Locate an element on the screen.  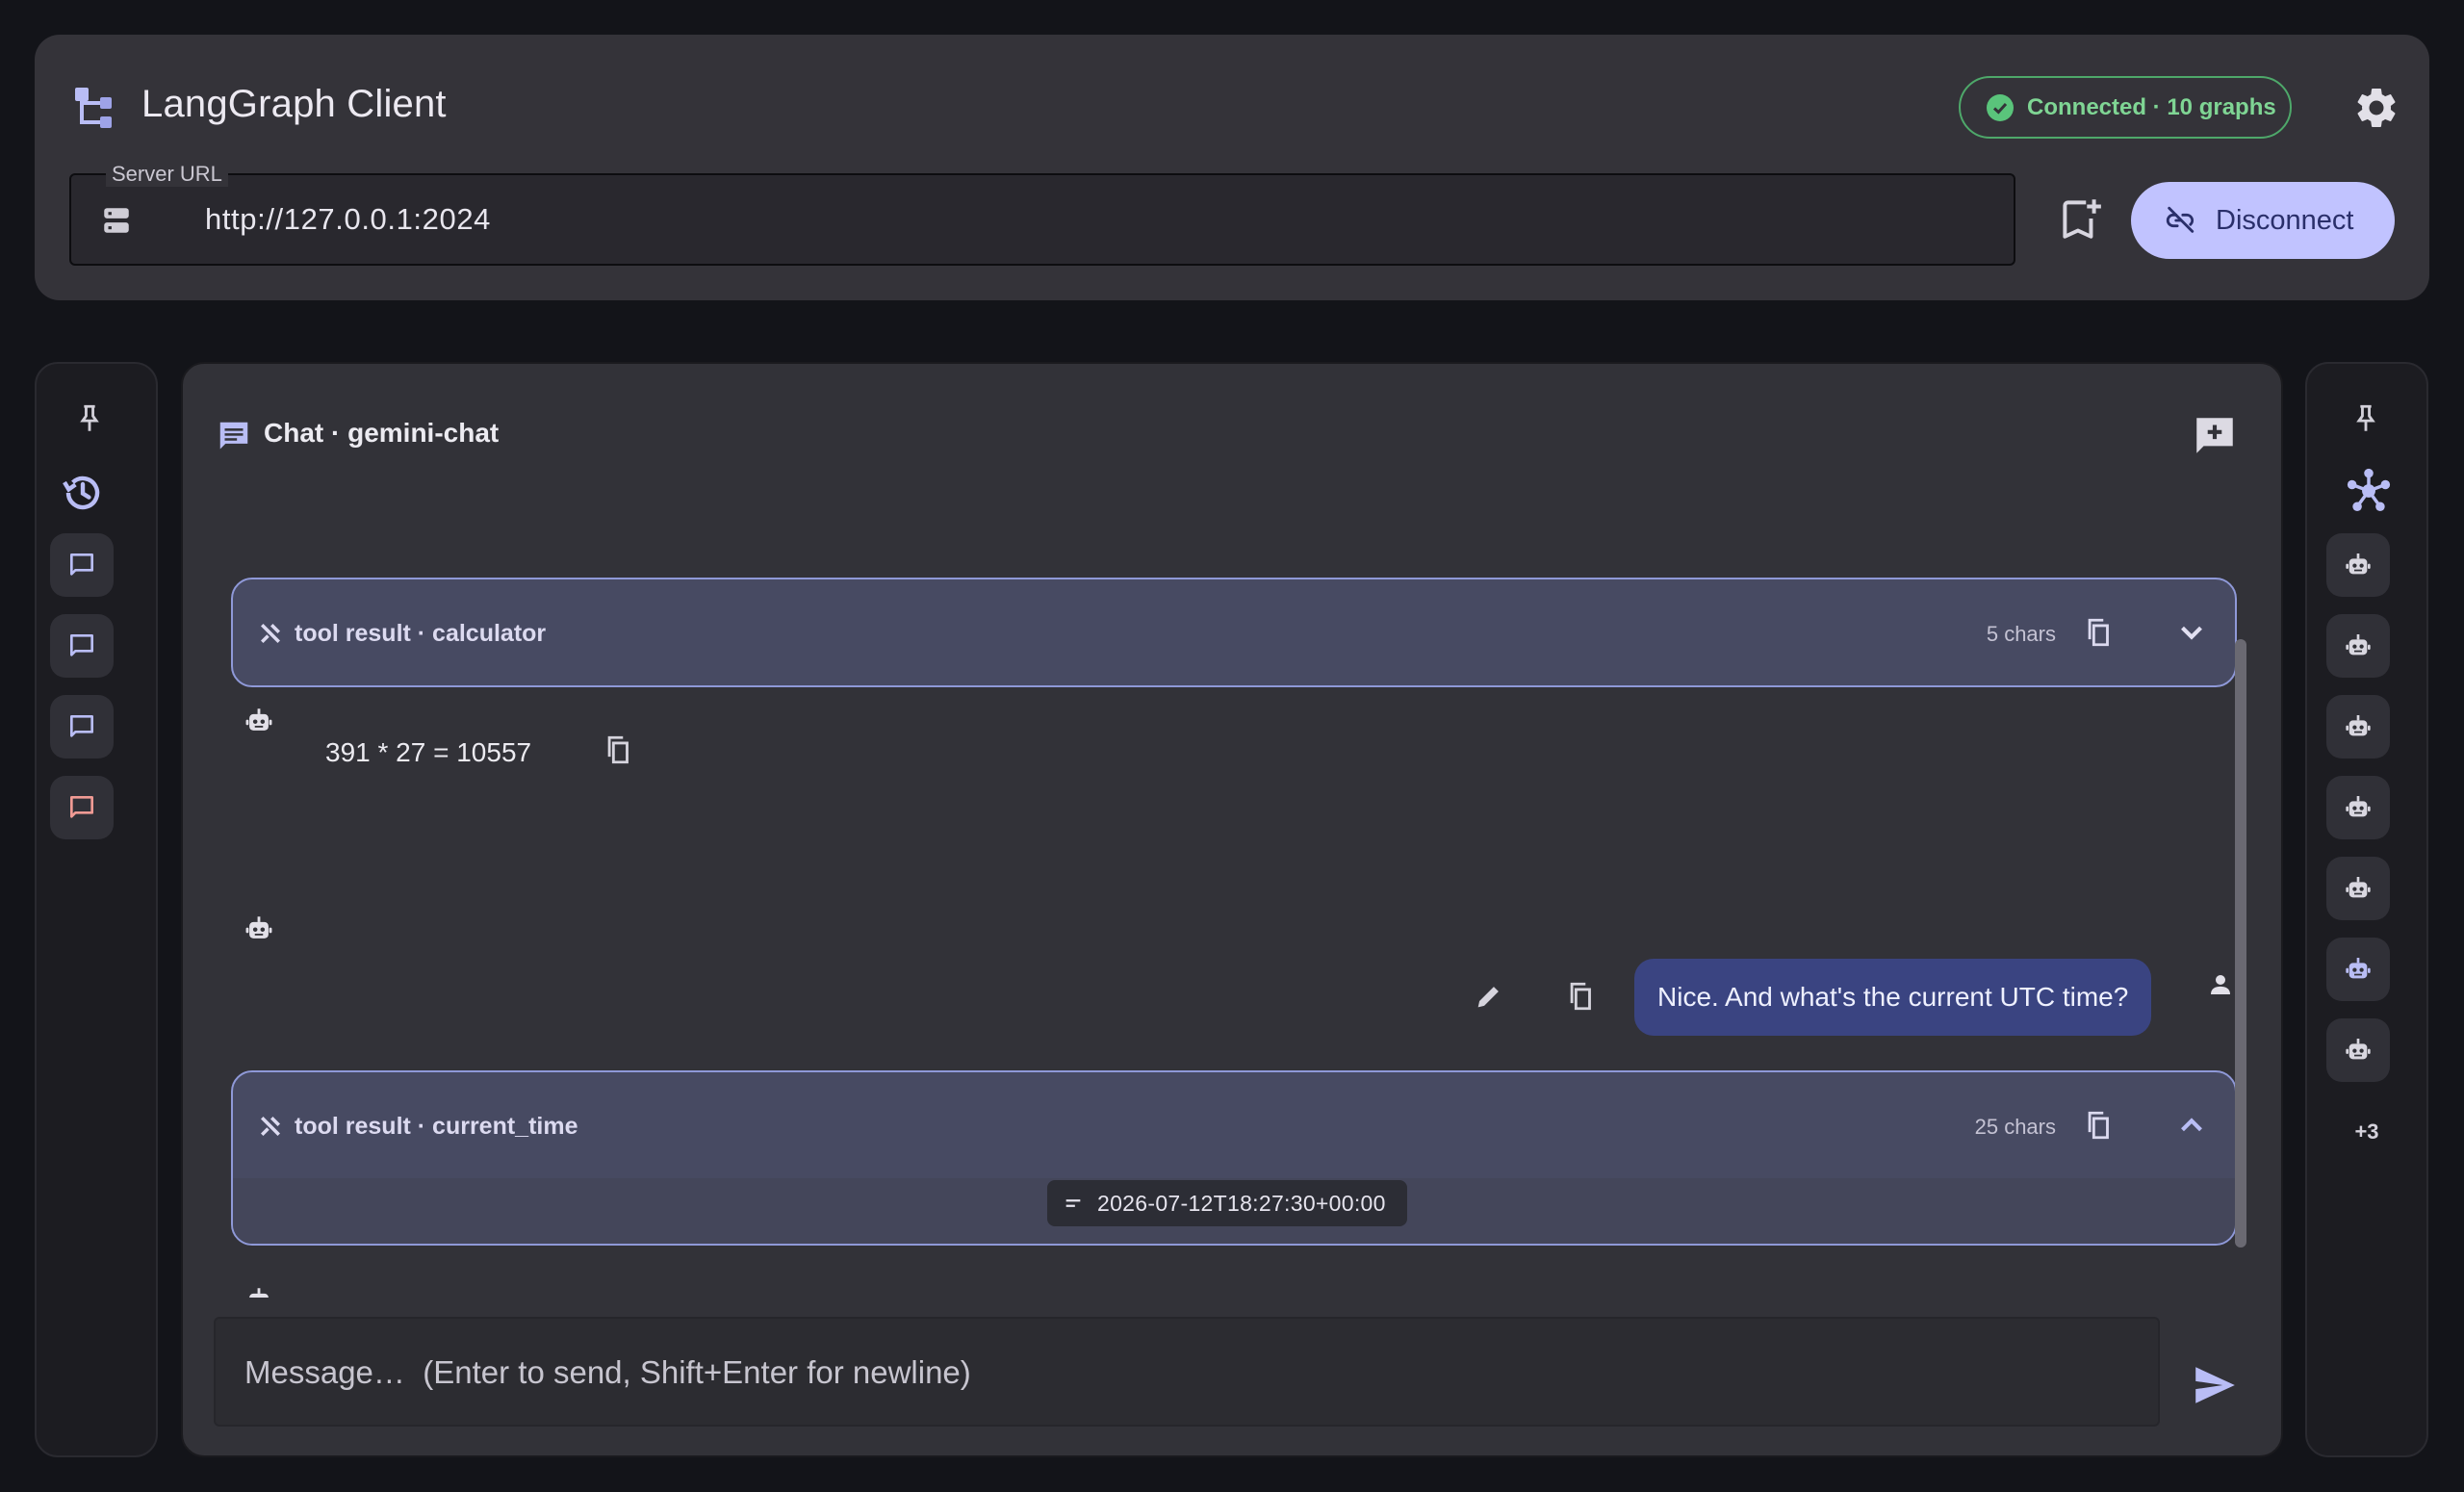
graph-item-6-active is located at coordinates (2358, 969).